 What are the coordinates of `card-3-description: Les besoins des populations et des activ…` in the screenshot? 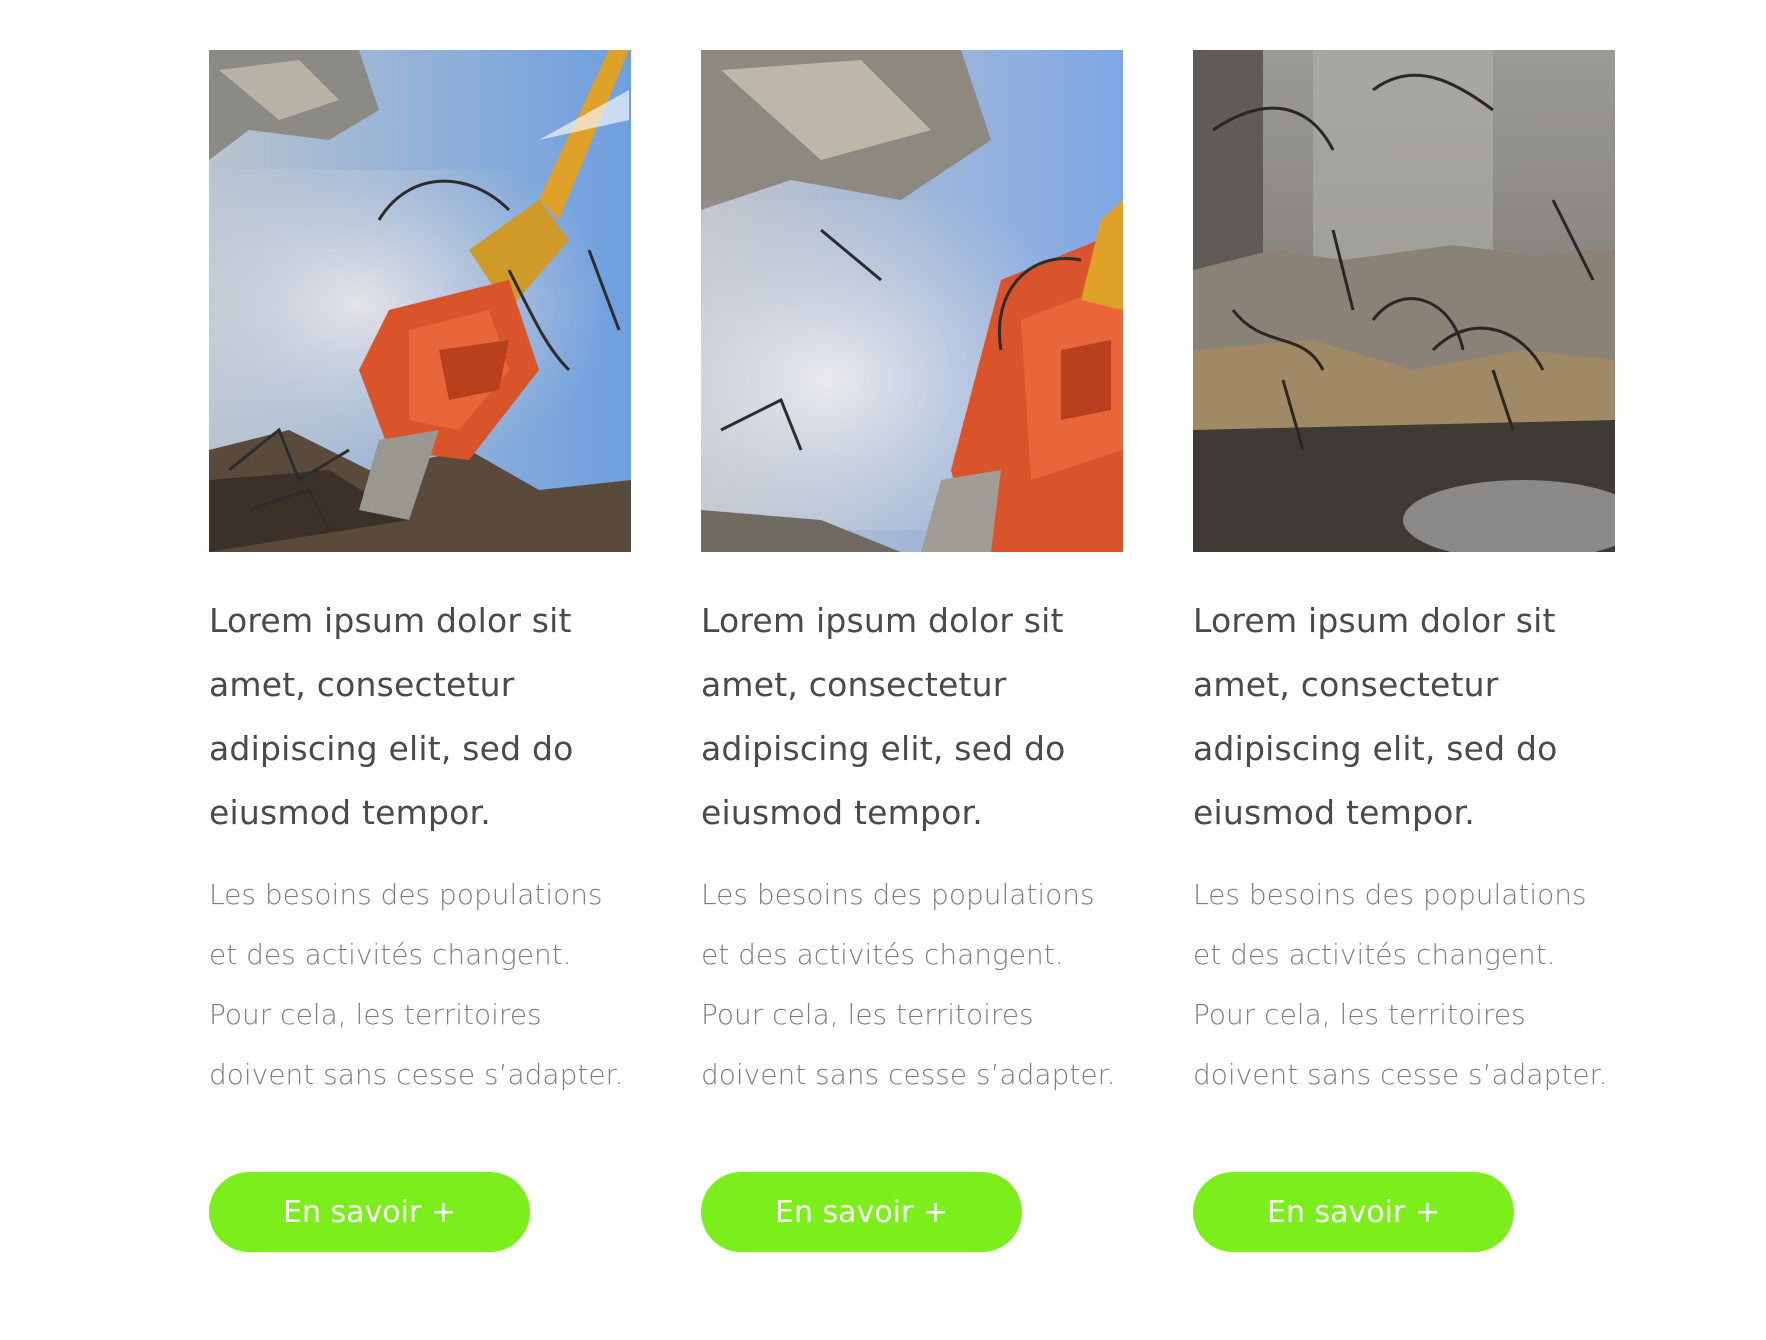 It's located at (1400, 984).